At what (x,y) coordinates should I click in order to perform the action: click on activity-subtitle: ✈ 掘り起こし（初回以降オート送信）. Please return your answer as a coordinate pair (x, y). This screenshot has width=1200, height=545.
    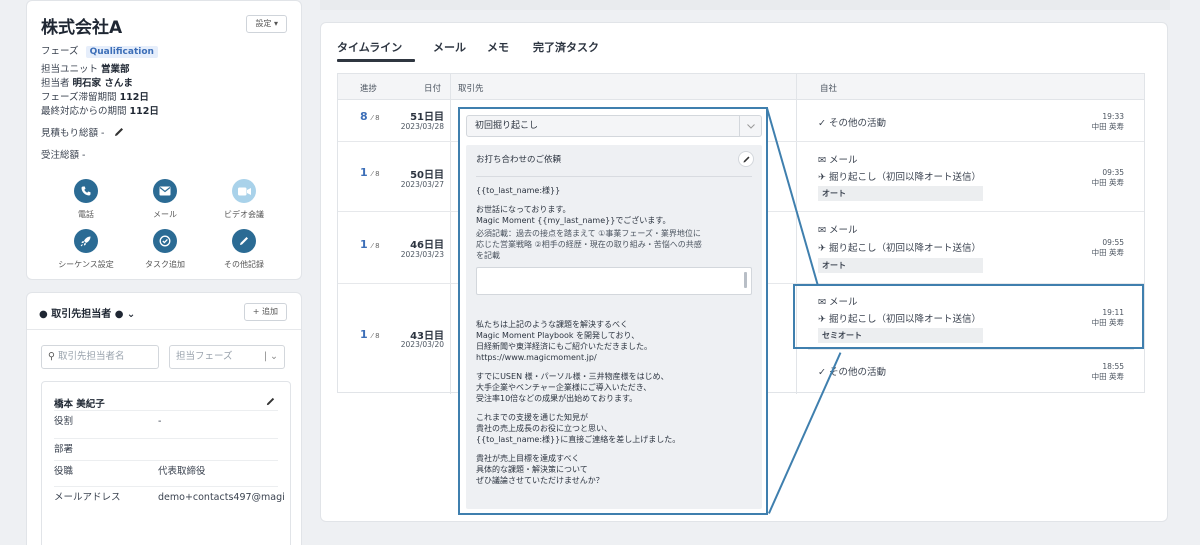
    Looking at the image, I should click on (899, 248).